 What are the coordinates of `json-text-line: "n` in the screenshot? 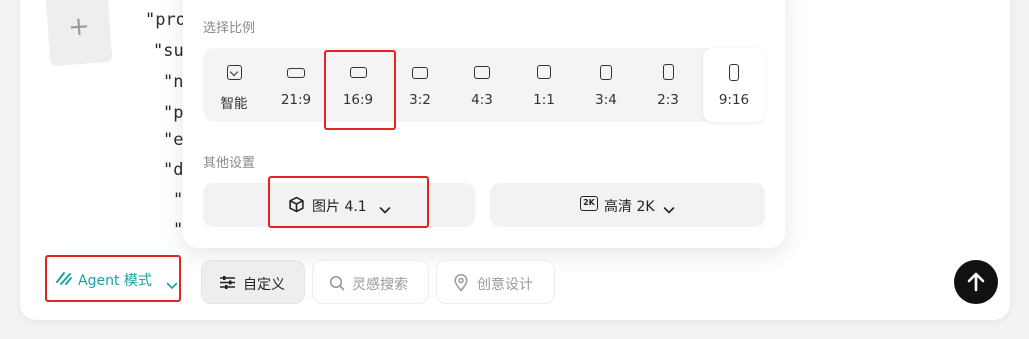 It's located at (173, 82).